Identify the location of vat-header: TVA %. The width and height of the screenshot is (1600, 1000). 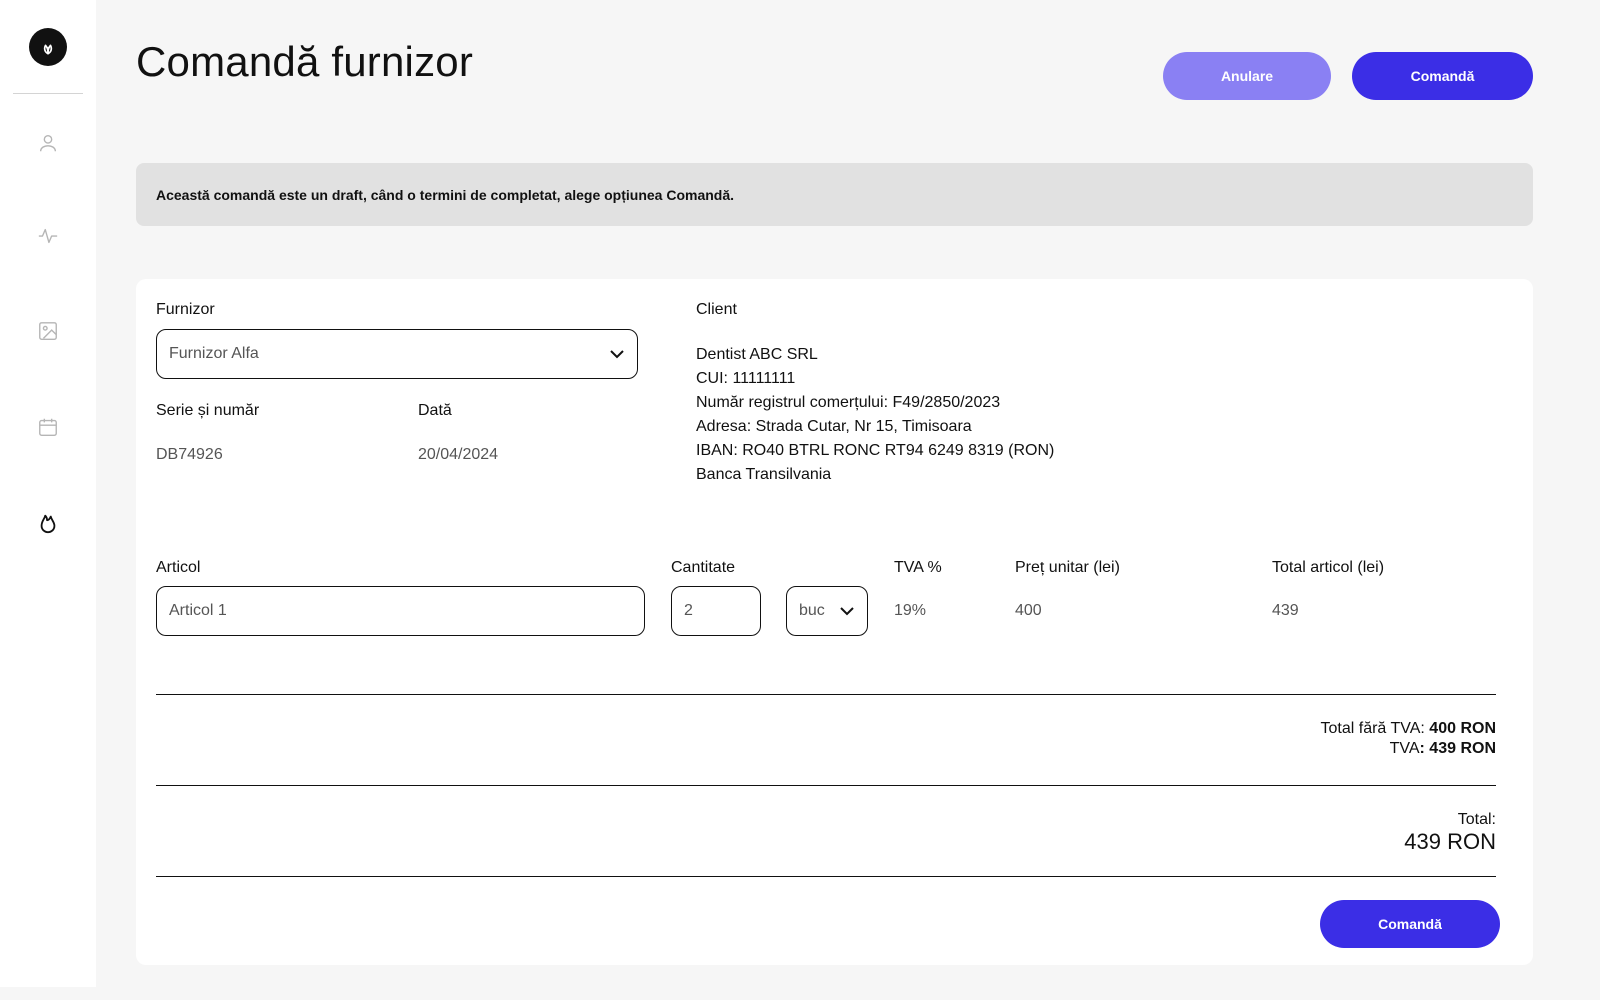
(918, 567).